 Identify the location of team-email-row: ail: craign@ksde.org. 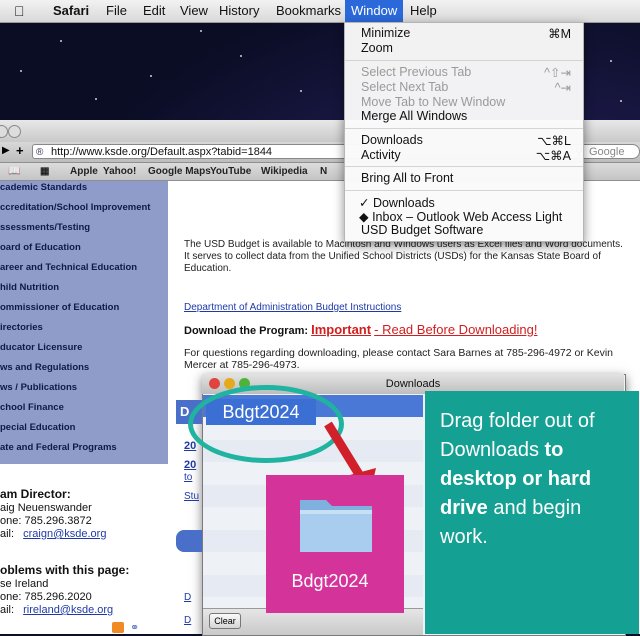
(53, 534).